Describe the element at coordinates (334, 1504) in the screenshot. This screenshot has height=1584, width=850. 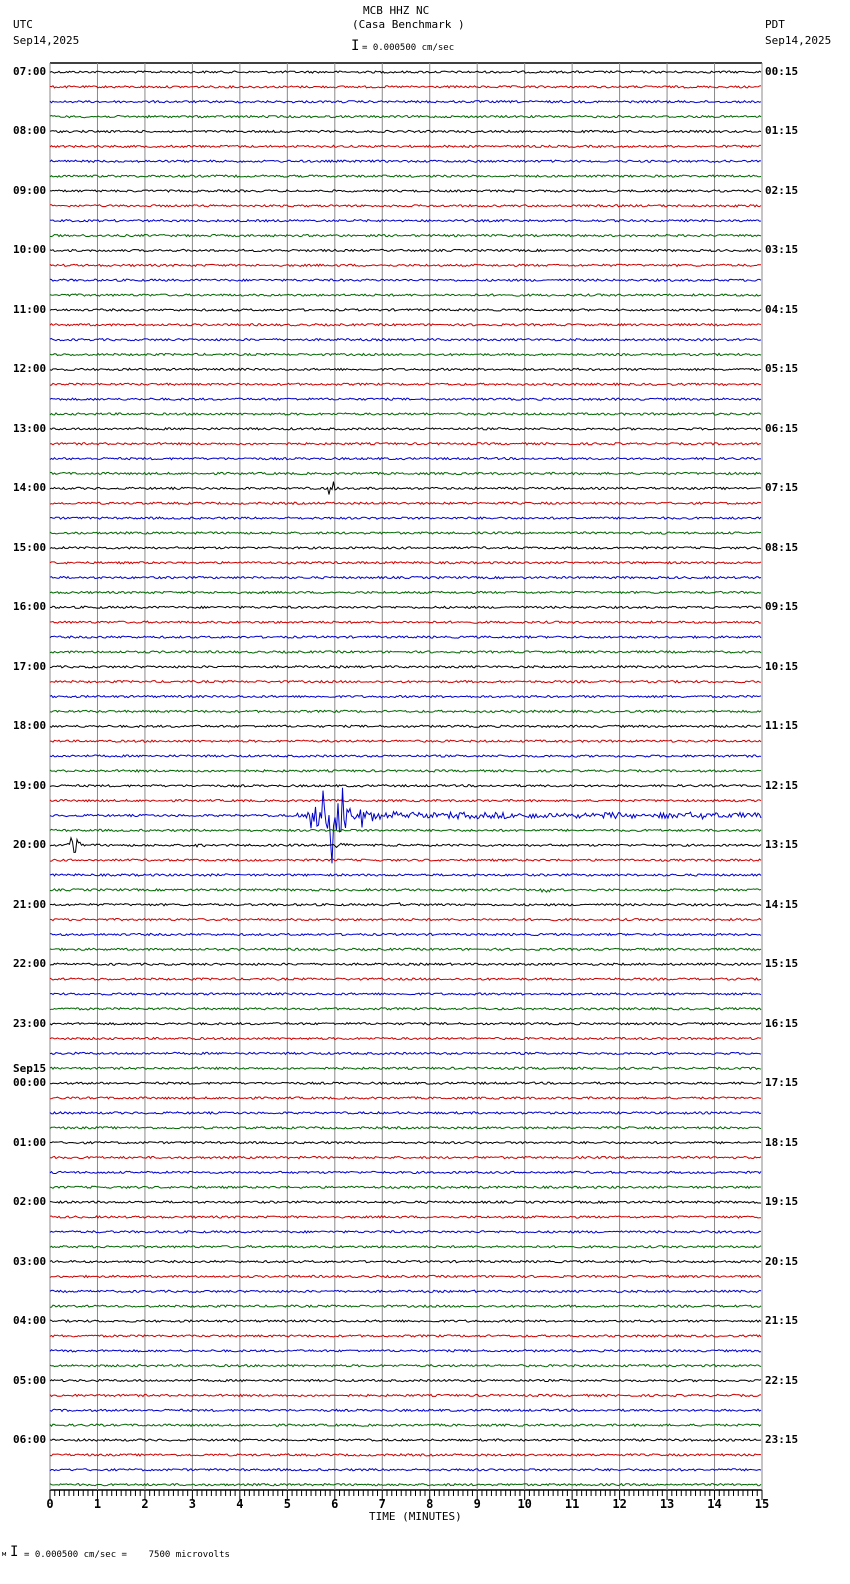
I see `x-tick-label: 6` at that location.